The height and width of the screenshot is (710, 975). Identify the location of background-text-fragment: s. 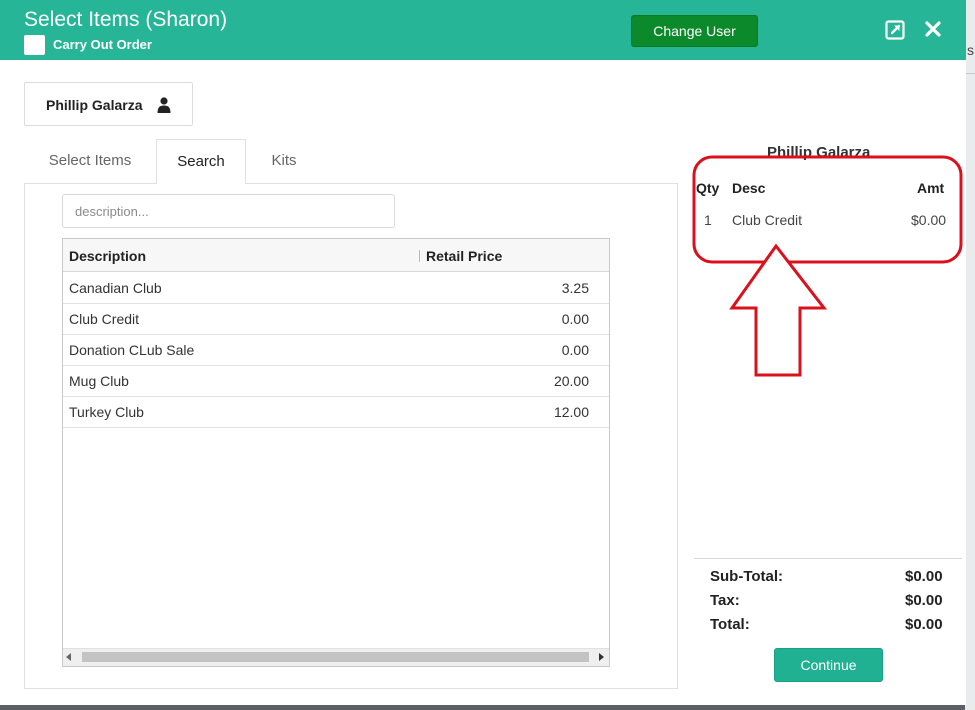
(970, 50).